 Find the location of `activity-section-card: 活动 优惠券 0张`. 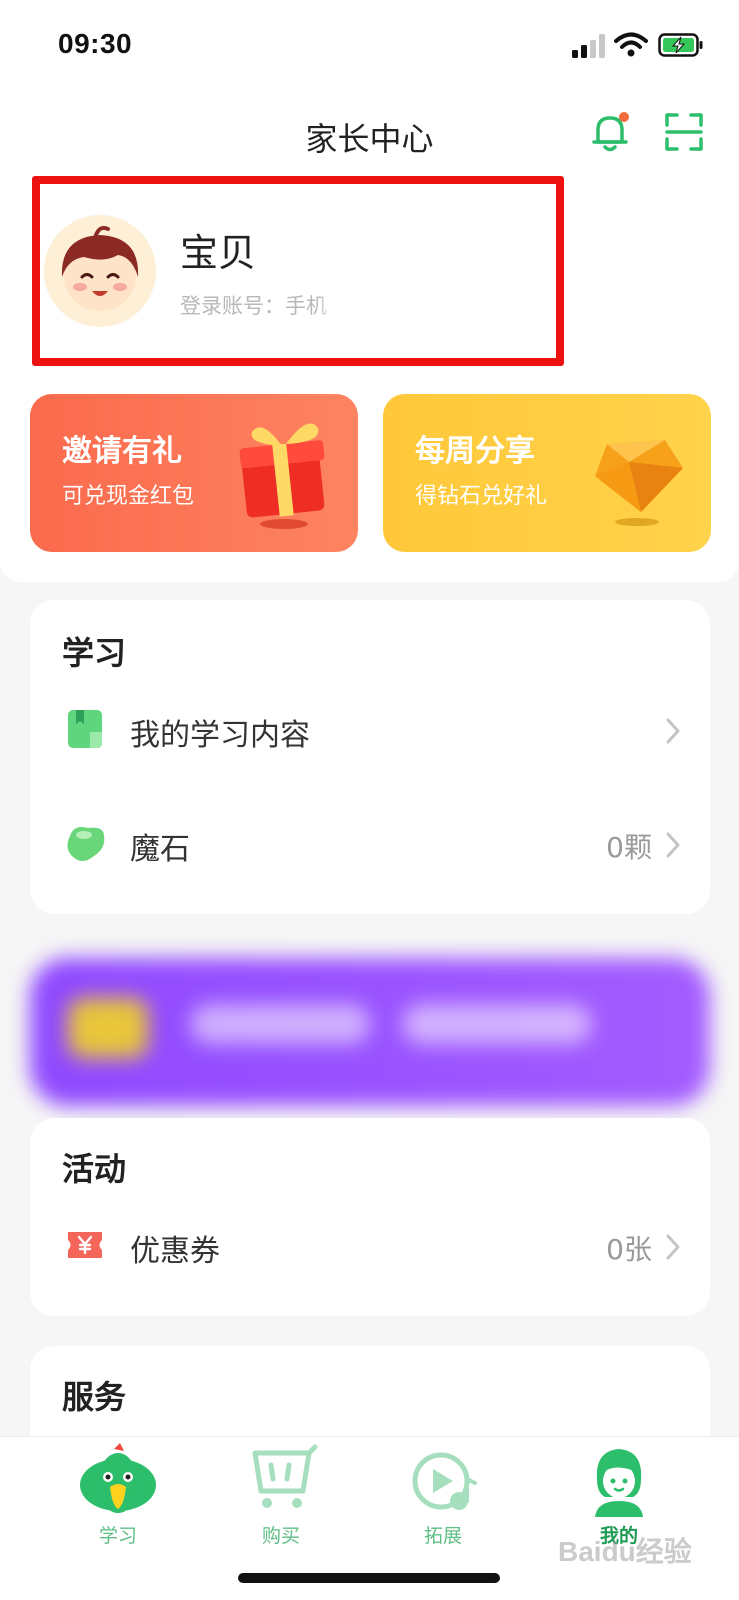

activity-section-card: 活动 优惠券 0张 is located at coordinates (370, 1217).